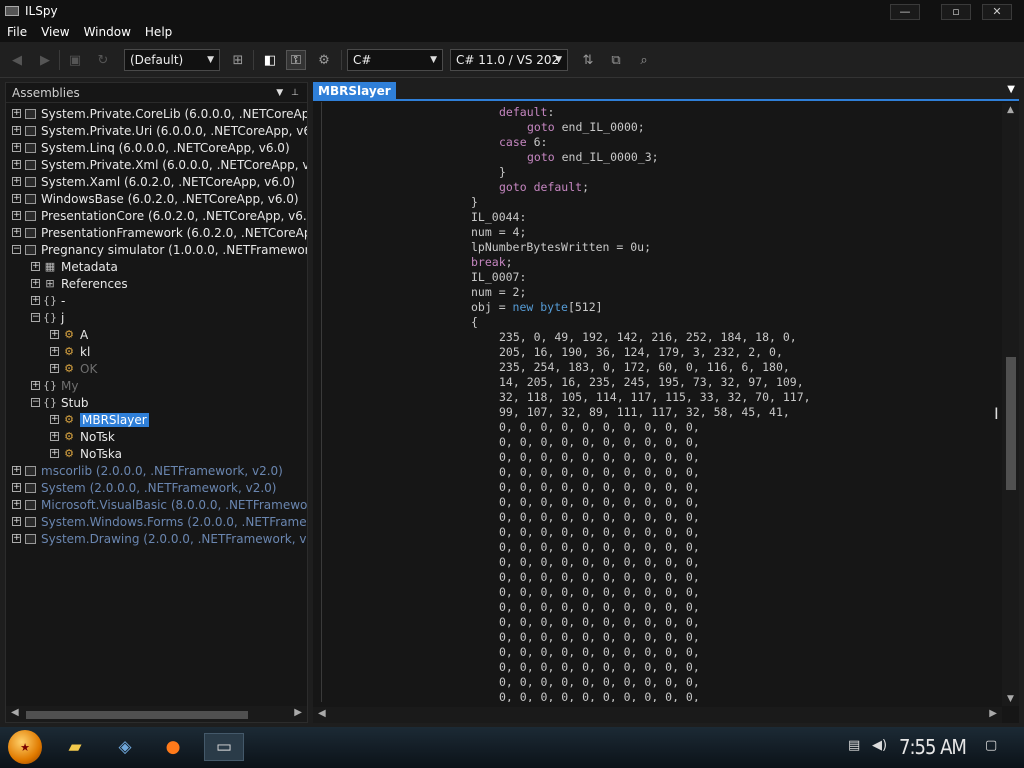 This screenshot has width=1024, height=768. I want to click on volume-icon: ◀), so click(879, 745).